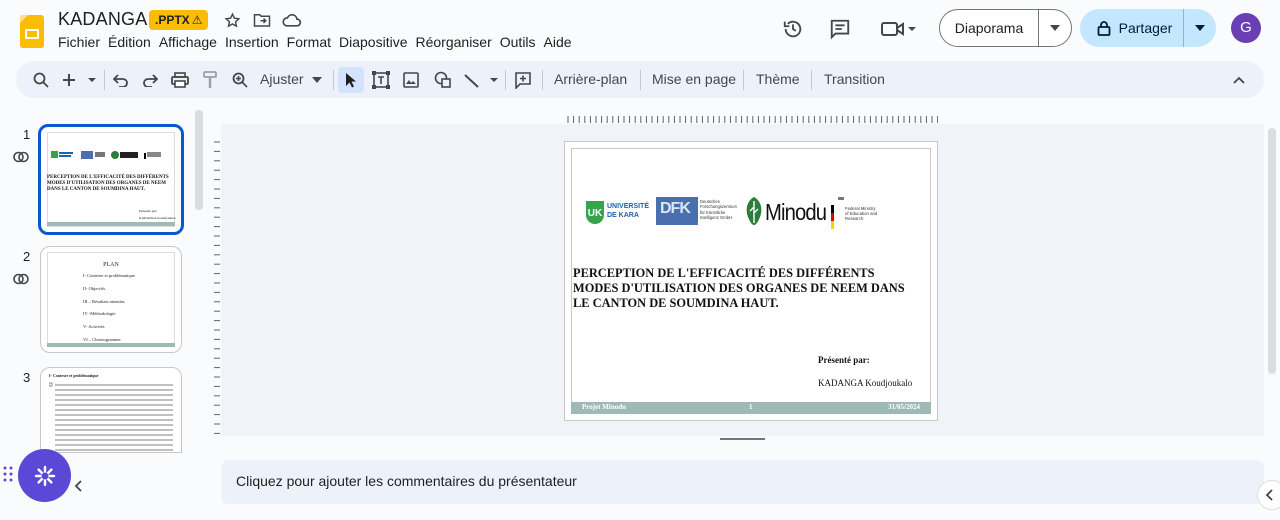 Image resolution: width=1280 pixels, height=520 pixels. I want to click on search-menus-icon, so click(41, 80).